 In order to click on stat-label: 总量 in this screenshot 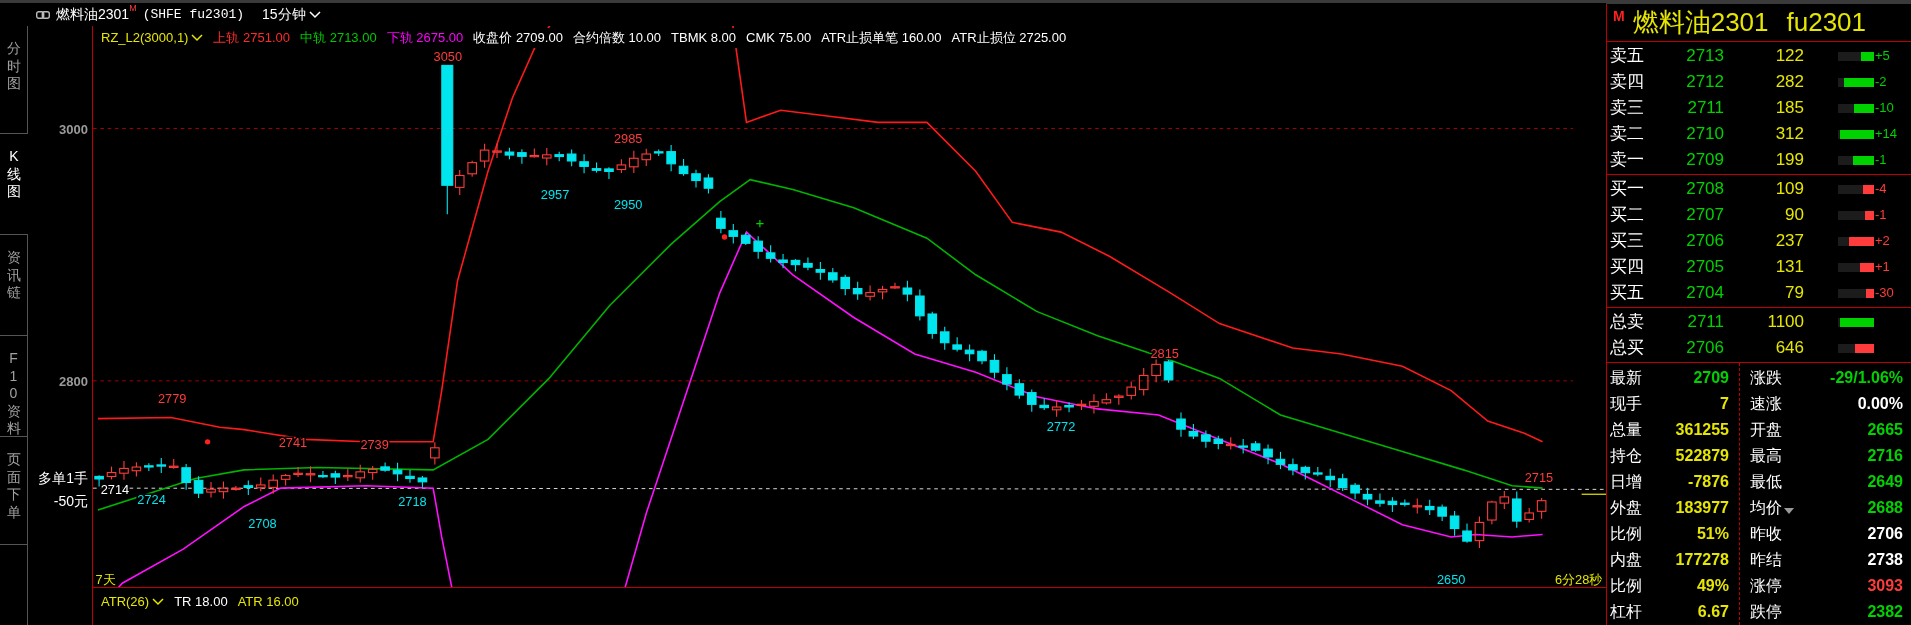, I will do `click(1626, 430)`.